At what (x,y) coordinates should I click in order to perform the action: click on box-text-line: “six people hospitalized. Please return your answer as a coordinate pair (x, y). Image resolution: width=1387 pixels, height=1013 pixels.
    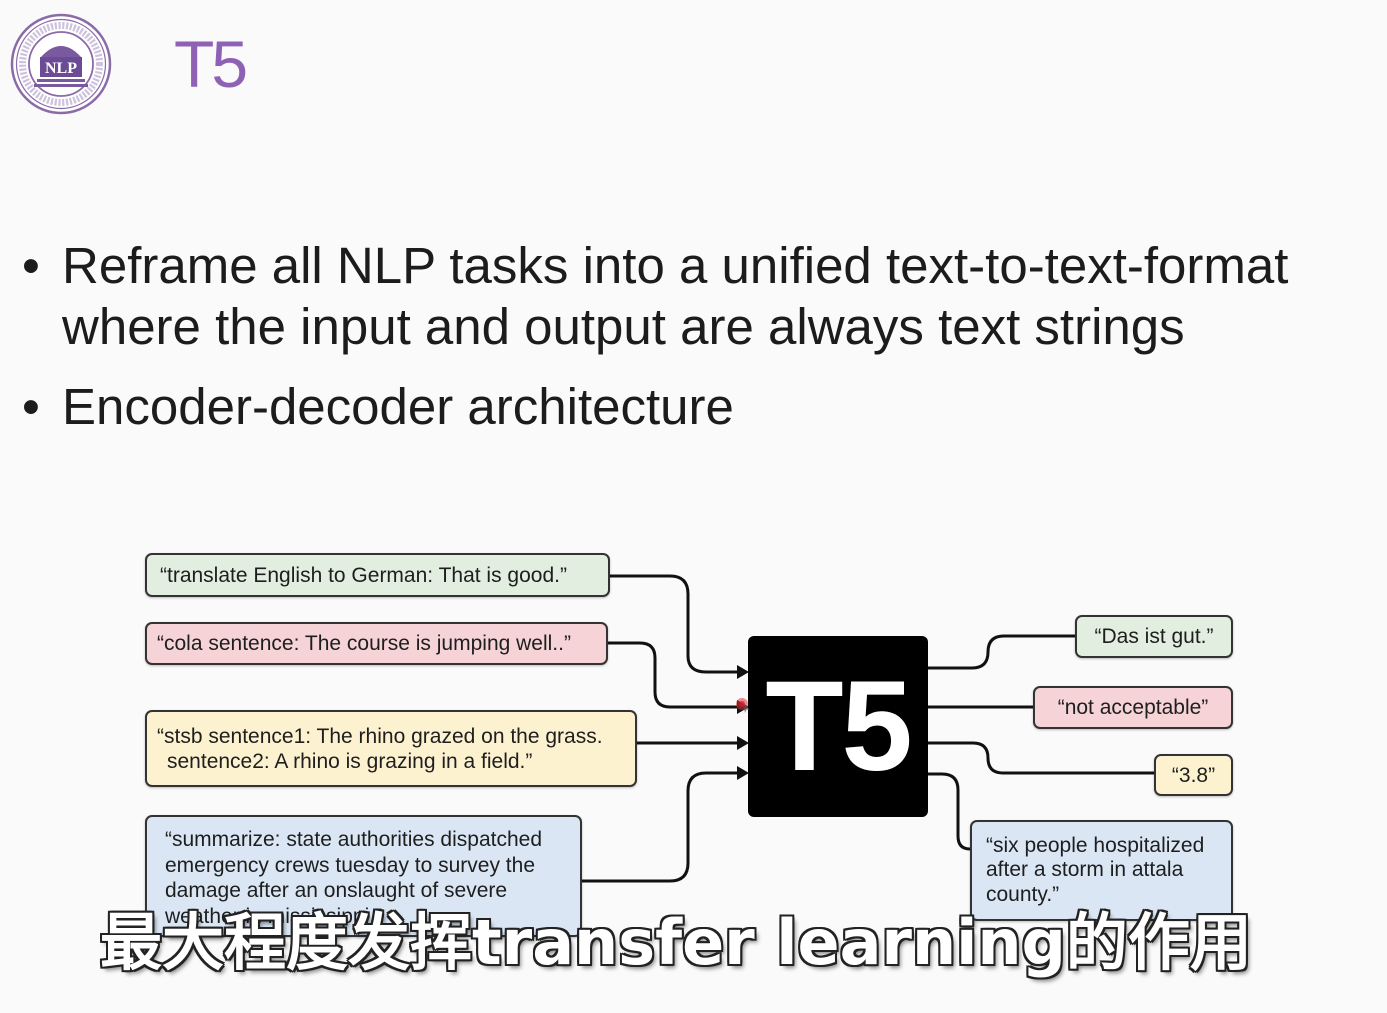
    Looking at the image, I should click on (1095, 845).